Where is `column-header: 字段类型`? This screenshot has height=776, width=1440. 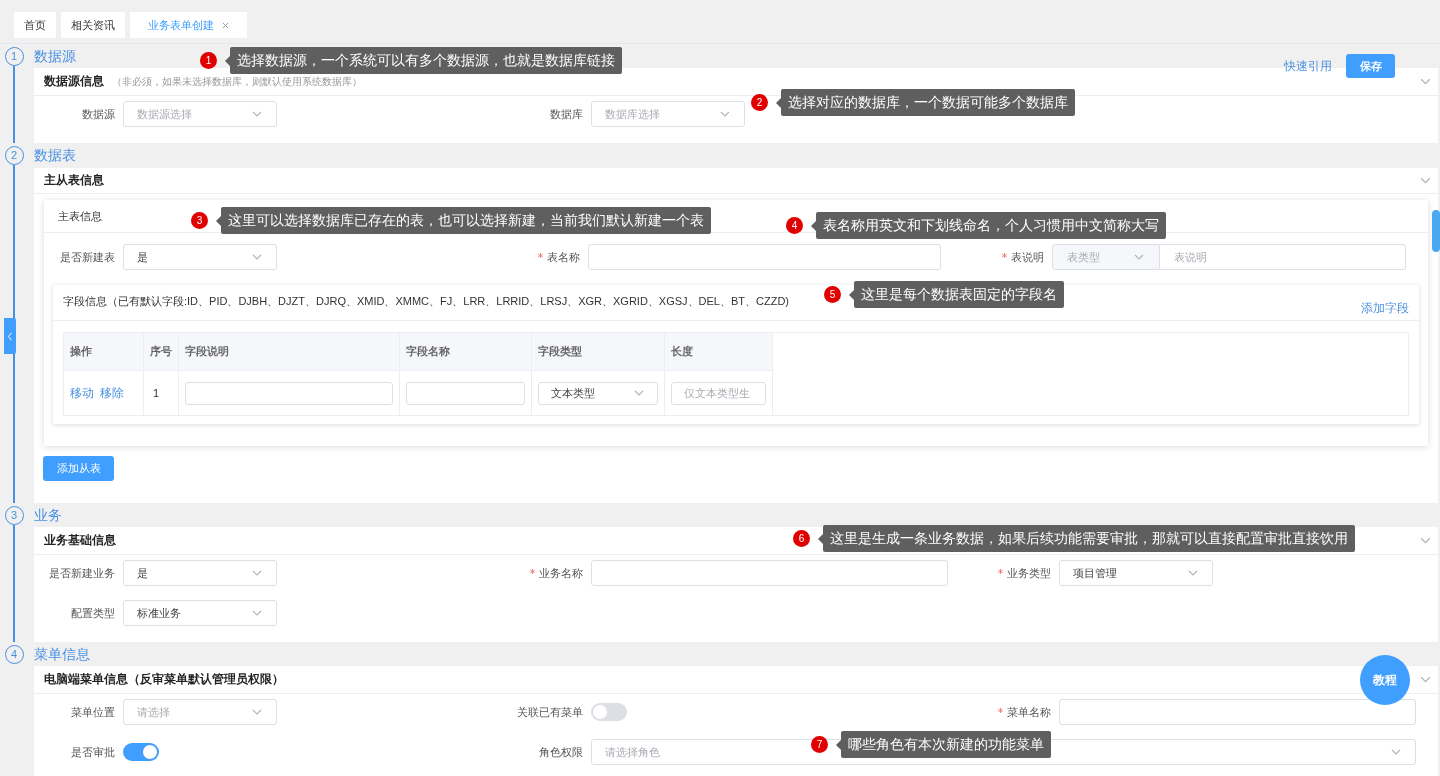
column-header: 字段类型 is located at coordinates (598, 351).